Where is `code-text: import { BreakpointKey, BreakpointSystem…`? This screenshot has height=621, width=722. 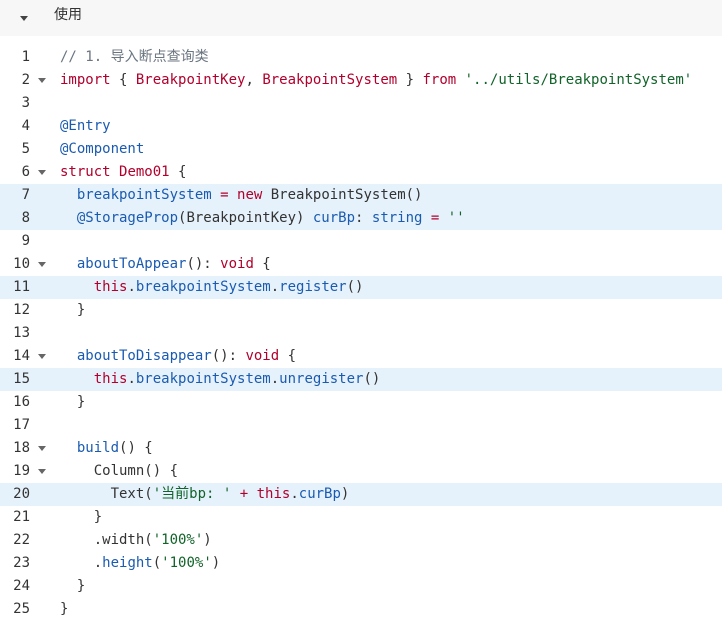
code-text: import { BreakpointKey, BreakpointSystem… is located at coordinates (376, 80).